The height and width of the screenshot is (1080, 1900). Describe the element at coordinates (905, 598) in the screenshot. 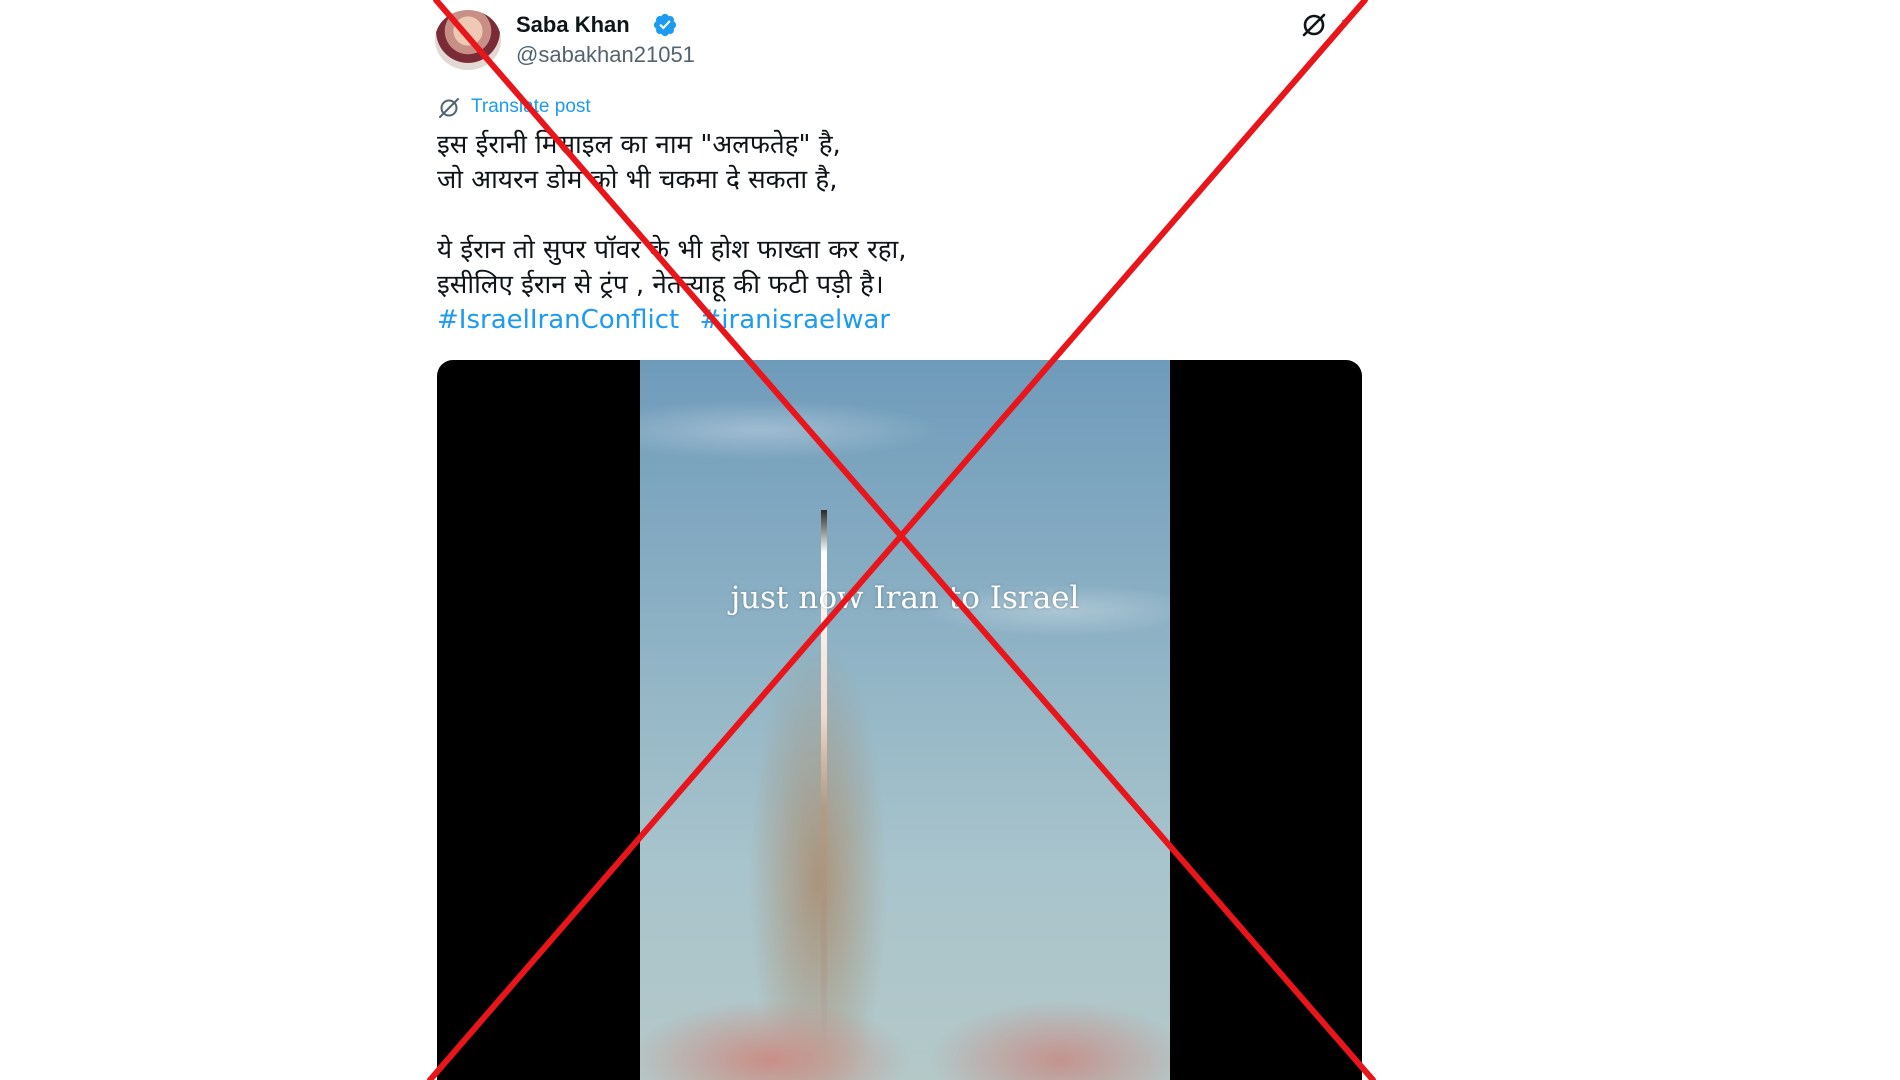

I see `video-caption: just now Iran to Israel` at that location.